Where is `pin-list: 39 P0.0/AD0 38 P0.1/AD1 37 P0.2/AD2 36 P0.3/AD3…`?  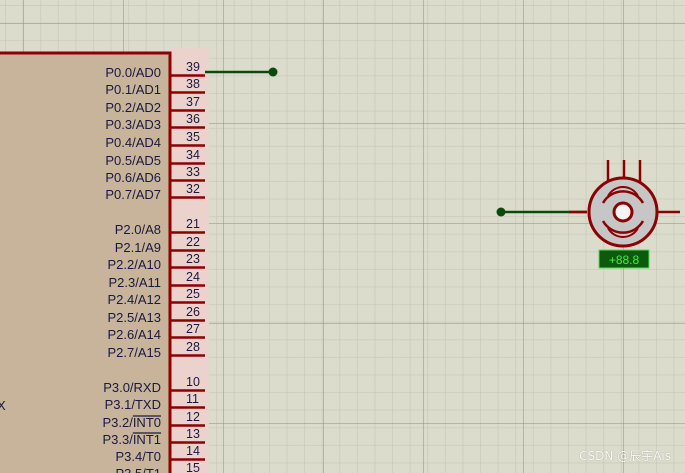 pin-list: 39 P0.0/AD0 38 P0.1/AD1 37 P0.2/AD2 36 P0.3/AD3… is located at coordinates (153, 266).